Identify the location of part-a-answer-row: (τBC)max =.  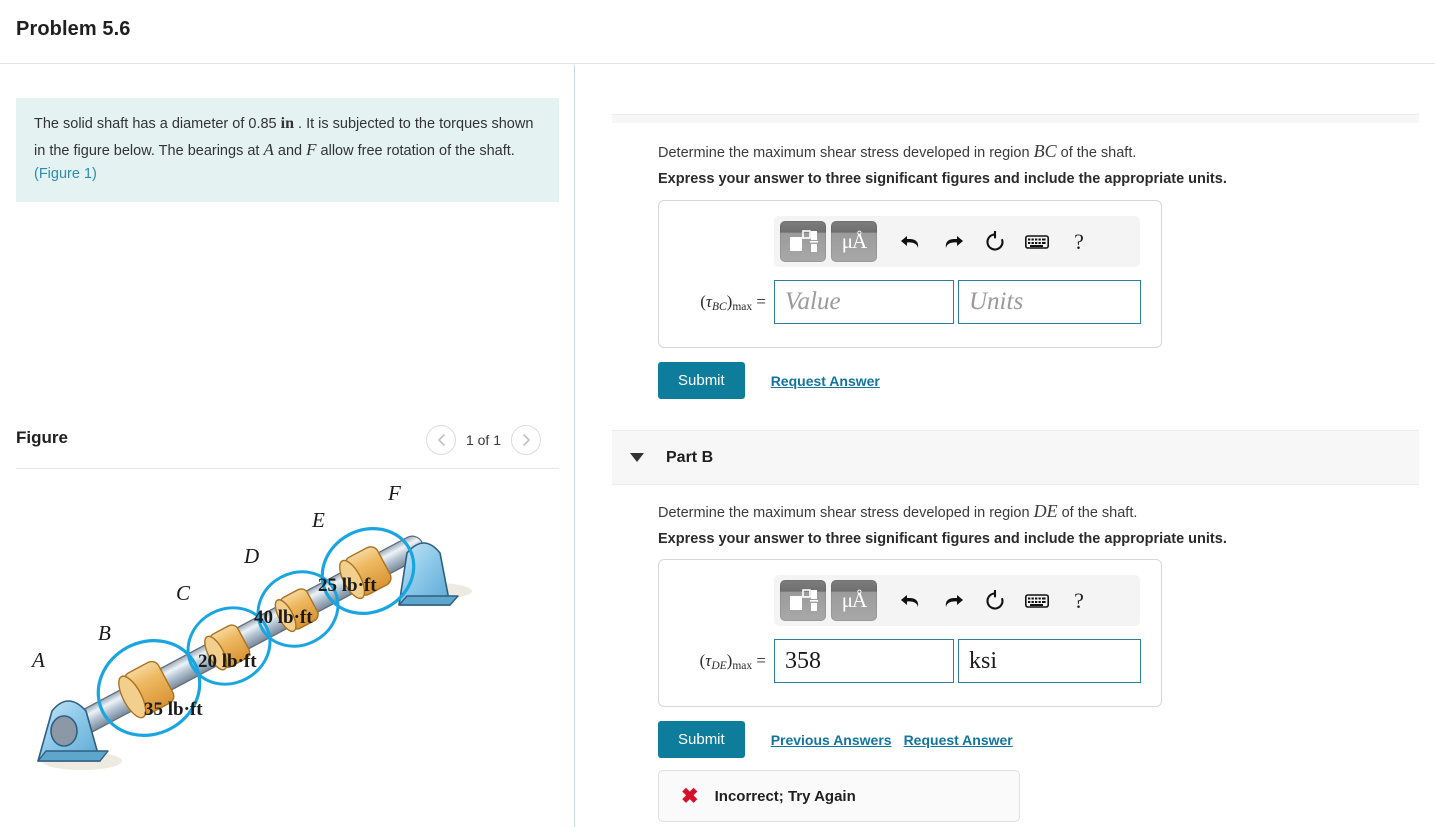
(910, 302).